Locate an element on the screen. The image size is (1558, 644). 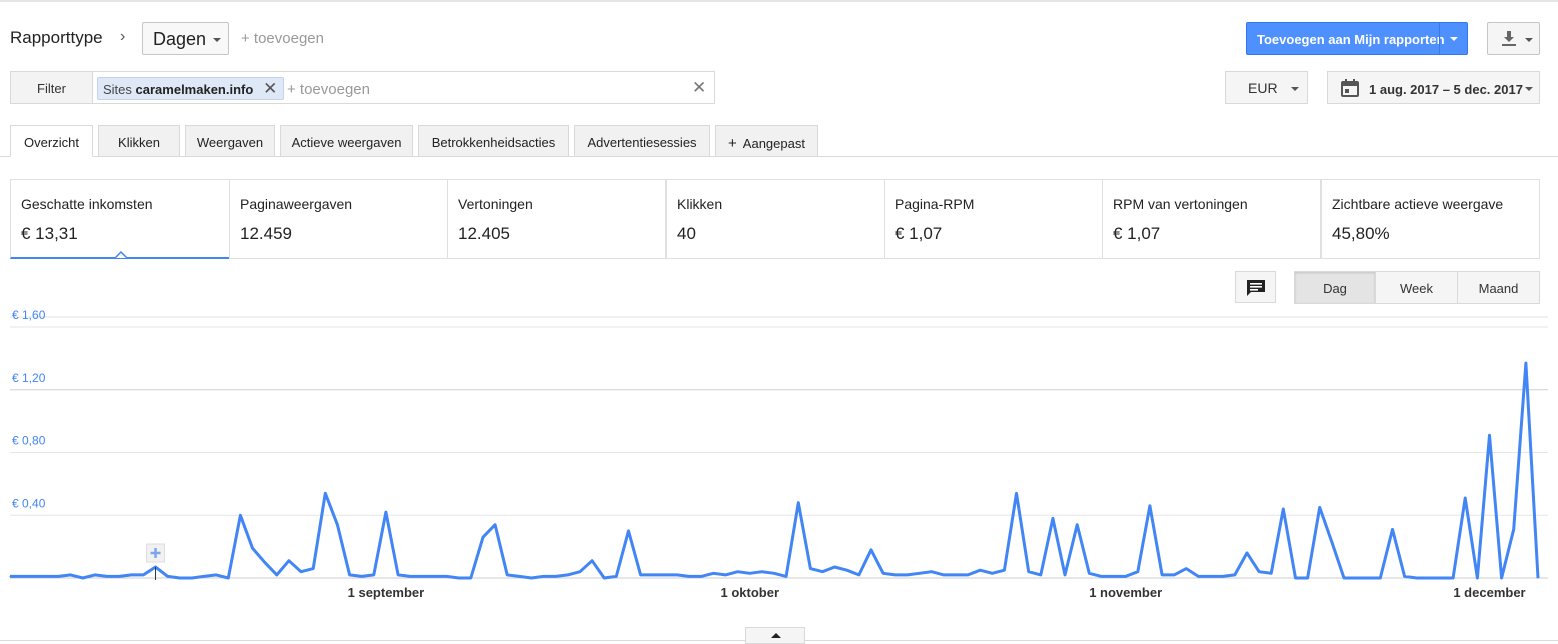
x-tick-label: 1 november is located at coordinates (1125, 592).